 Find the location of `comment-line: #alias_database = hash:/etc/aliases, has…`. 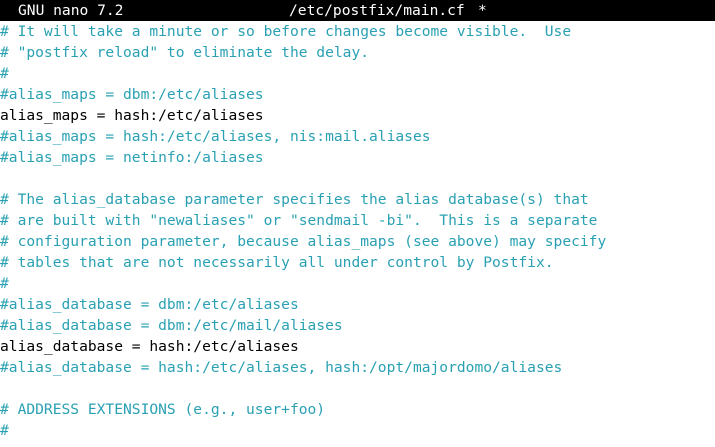

comment-line: #alias_database = hash:/etc/aliases, has… is located at coordinates (357, 367).